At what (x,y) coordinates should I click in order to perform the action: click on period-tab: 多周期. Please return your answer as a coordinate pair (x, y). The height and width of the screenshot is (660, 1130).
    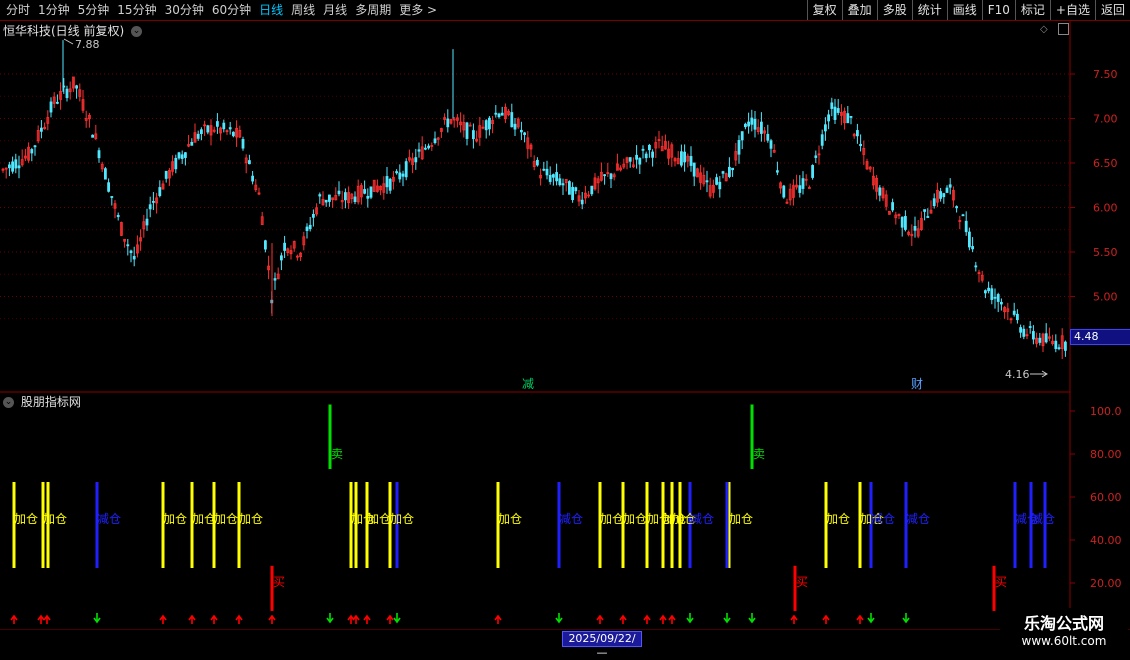
    Looking at the image, I should click on (373, 10).